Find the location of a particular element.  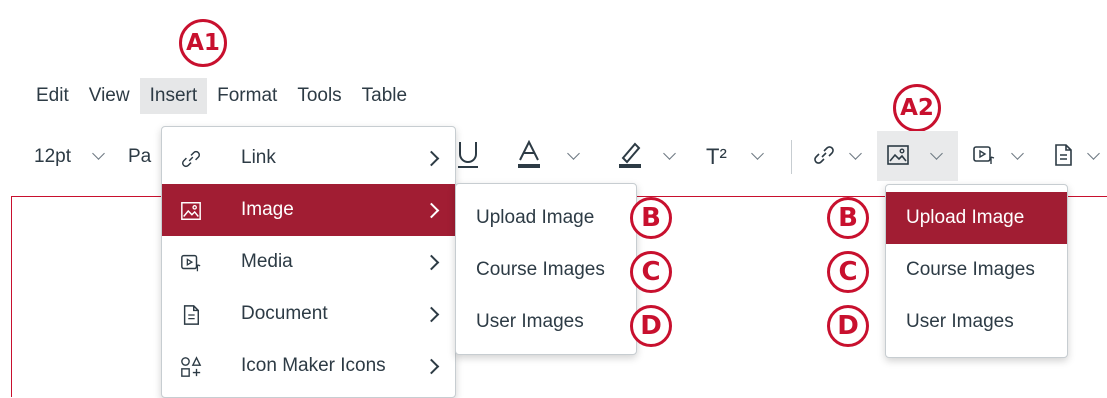

image-submenu: Upload Image Course Images User Images is located at coordinates (546, 269).